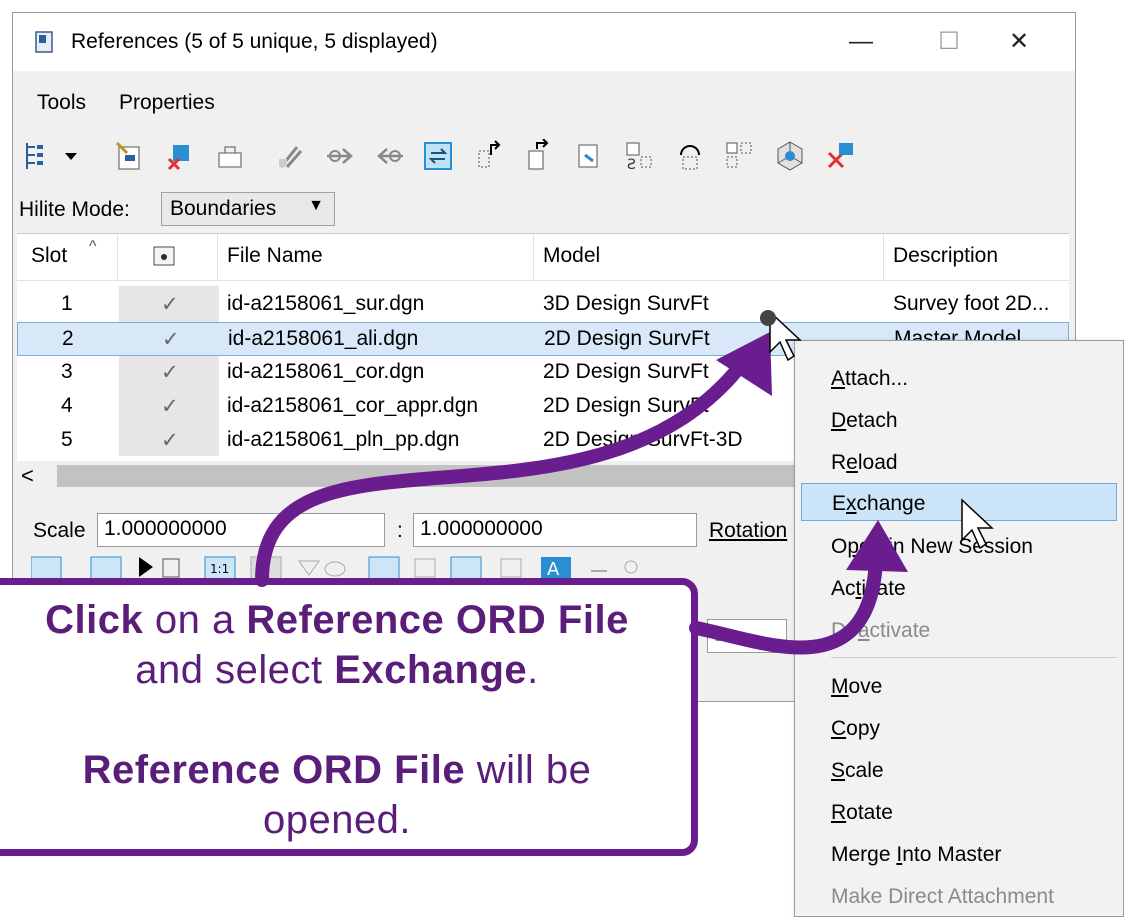  Describe the element at coordinates (275, 256) in the screenshot. I see `header-file-name: File Name` at that location.